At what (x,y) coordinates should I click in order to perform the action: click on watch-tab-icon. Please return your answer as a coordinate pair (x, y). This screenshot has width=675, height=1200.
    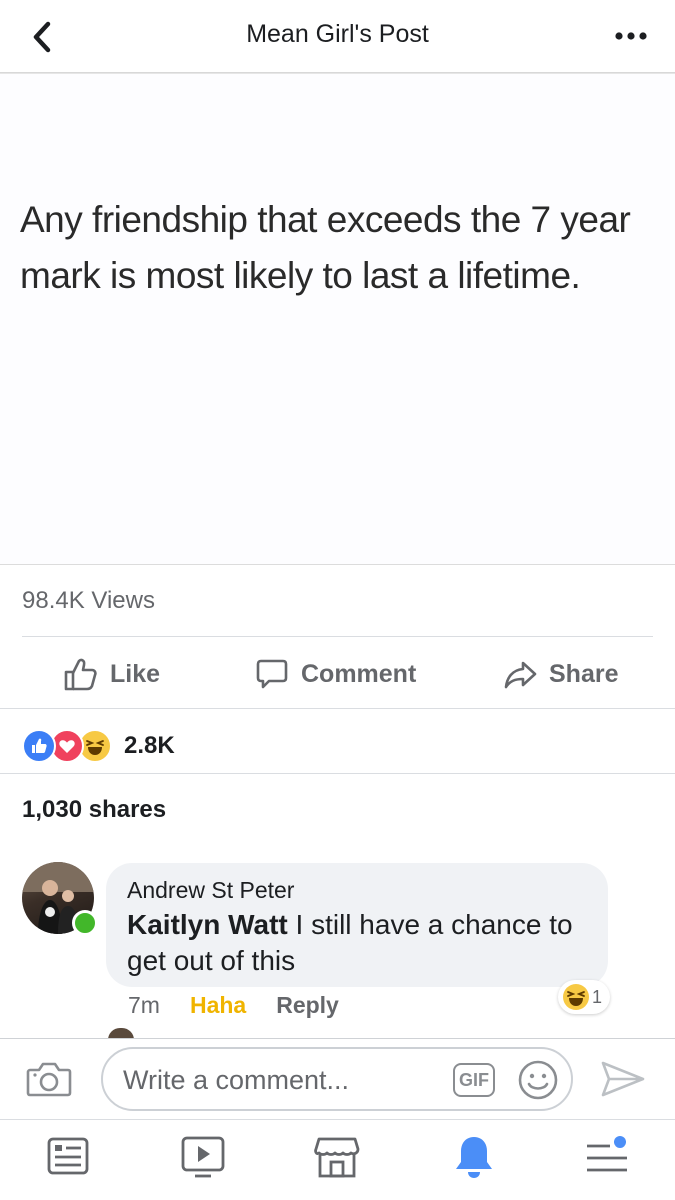
    Looking at the image, I should click on (203, 1157).